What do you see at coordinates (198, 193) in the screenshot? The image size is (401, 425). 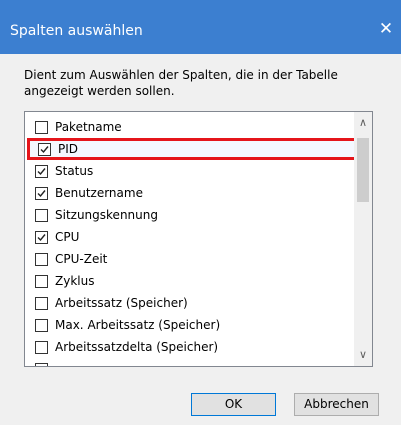 I see `column-option: Benutzername` at bounding box center [198, 193].